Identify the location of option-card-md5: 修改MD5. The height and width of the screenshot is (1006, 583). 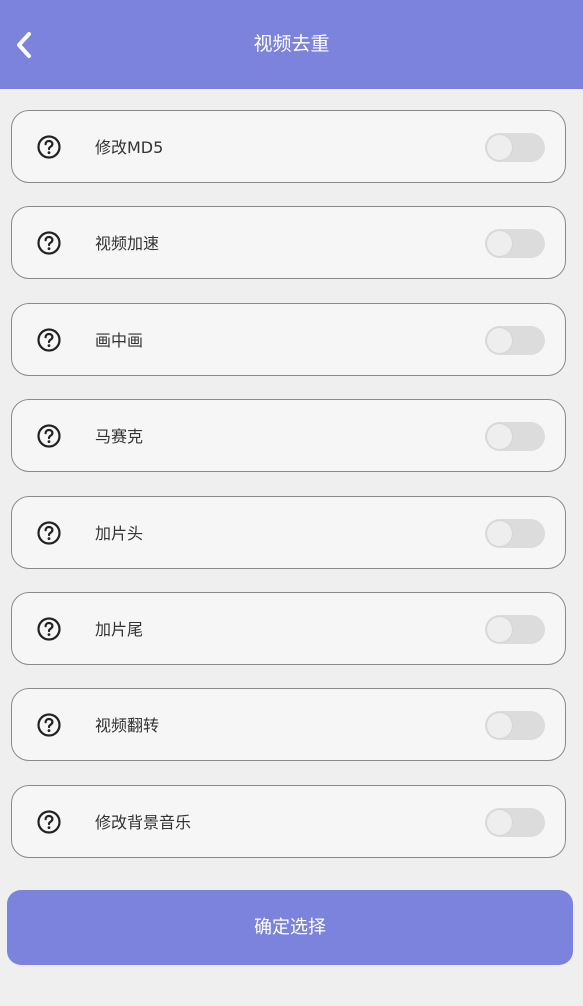
(288, 146).